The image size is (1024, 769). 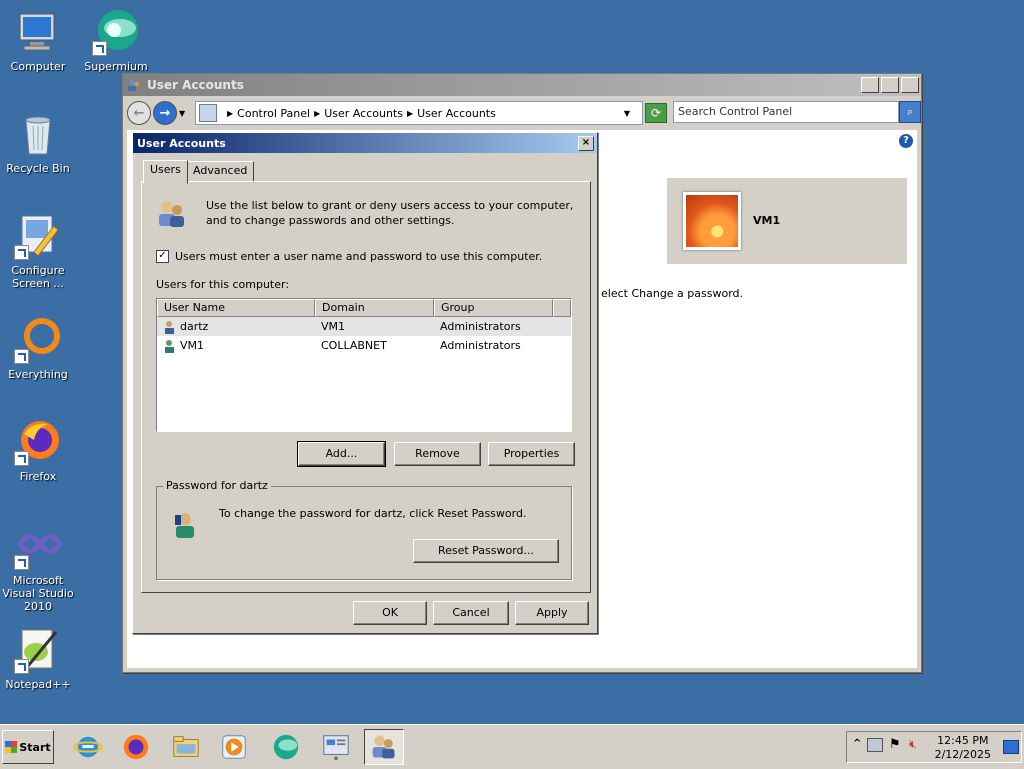 What do you see at coordinates (963, 748) in the screenshot?
I see `clock: 12:45 PM 2/12/2025` at bounding box center [963, 748].